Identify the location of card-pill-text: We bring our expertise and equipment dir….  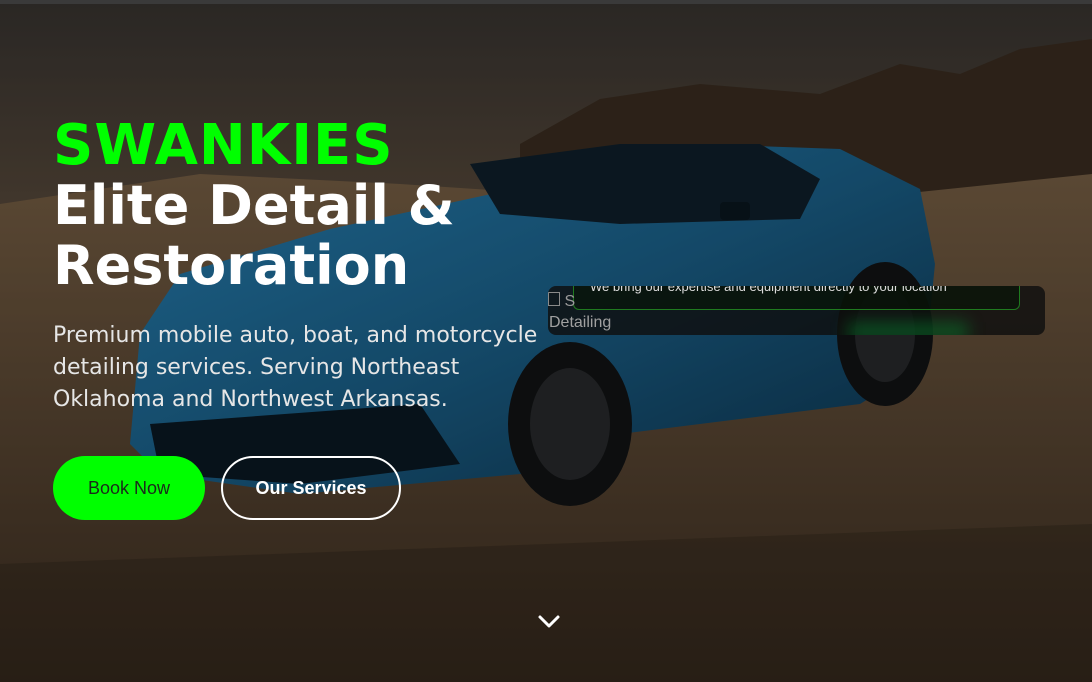
(768, 290).